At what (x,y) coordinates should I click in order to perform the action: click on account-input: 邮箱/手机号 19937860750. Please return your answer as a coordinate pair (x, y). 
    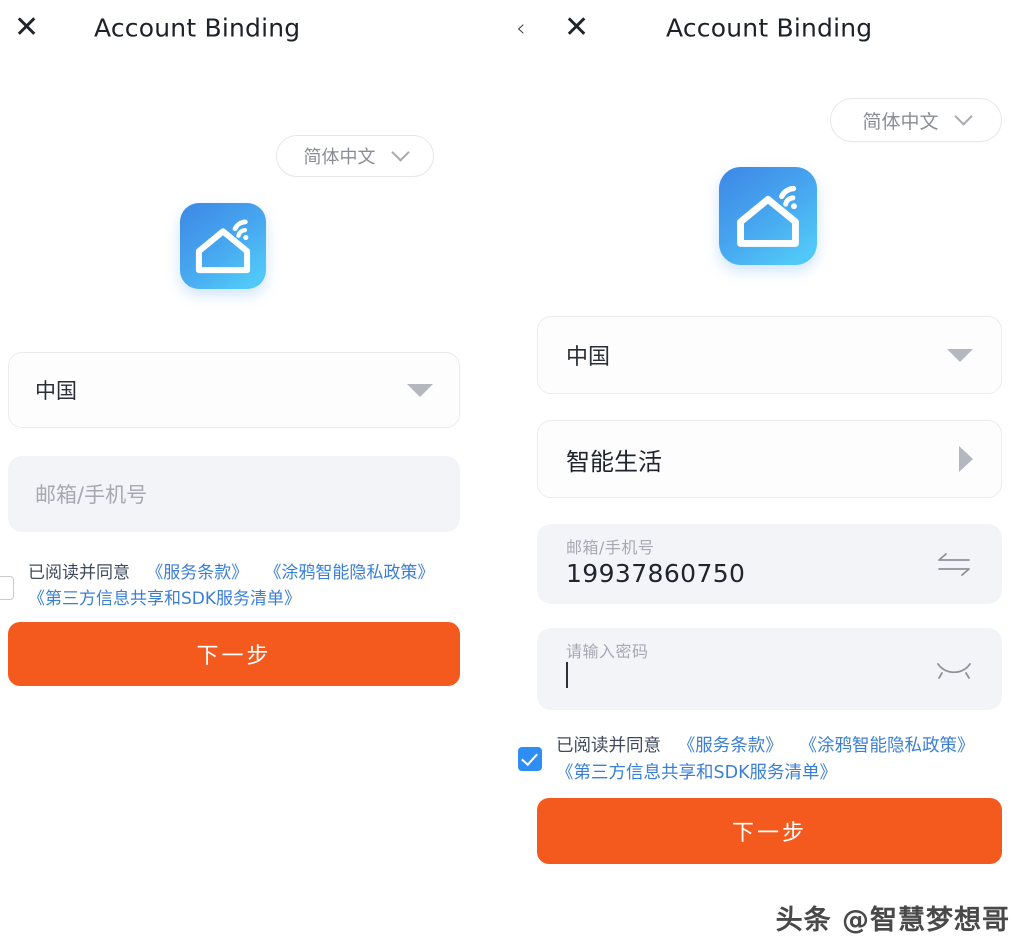
    Looking at the image, I should click on (769, 564).